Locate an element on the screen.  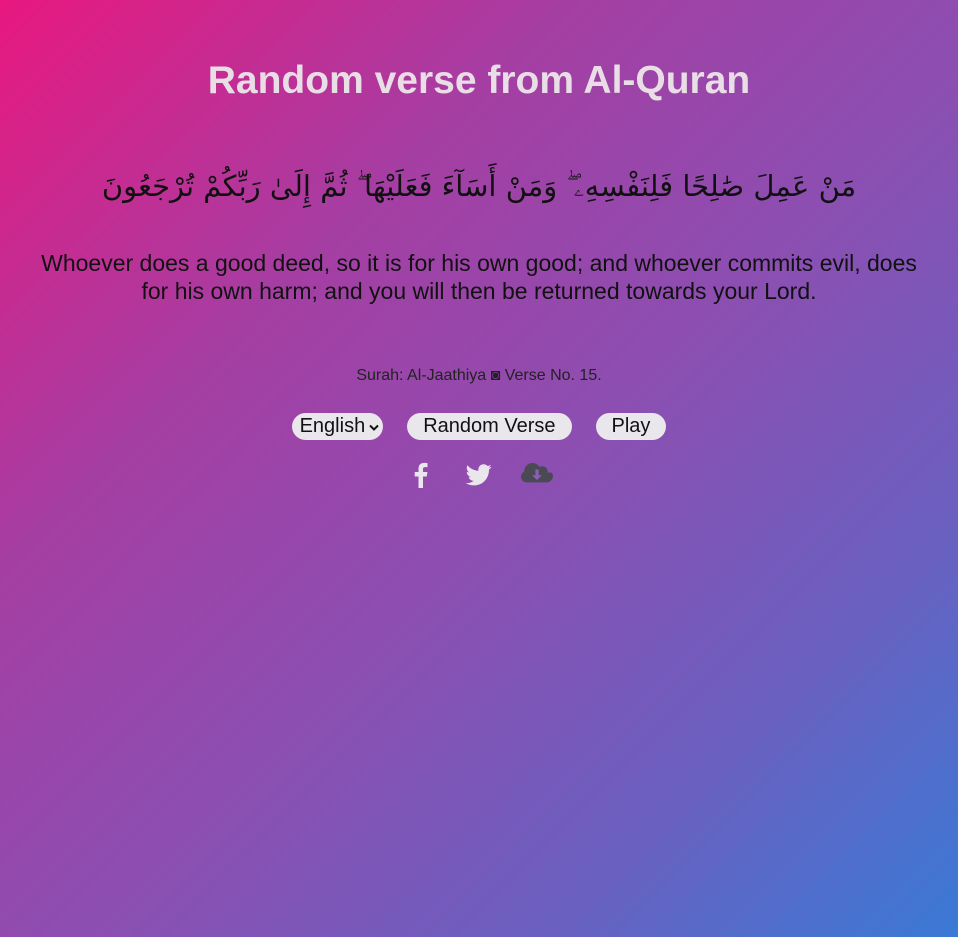
language-select-value: English is located at coordinates (332, 426).